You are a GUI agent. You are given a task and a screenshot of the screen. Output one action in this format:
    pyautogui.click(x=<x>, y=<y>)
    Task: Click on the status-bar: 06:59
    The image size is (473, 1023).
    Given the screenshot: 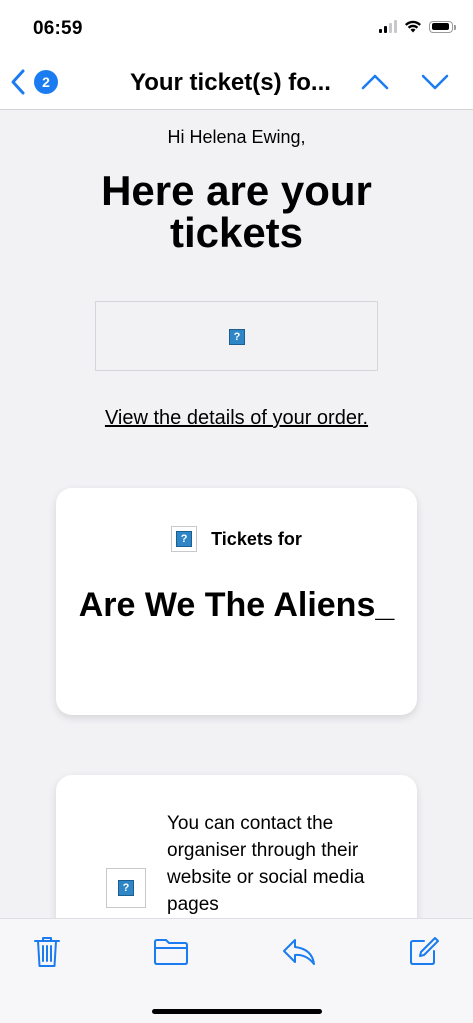 What is the action you would take?
    pyautogui.click(x=236, y=28)
    